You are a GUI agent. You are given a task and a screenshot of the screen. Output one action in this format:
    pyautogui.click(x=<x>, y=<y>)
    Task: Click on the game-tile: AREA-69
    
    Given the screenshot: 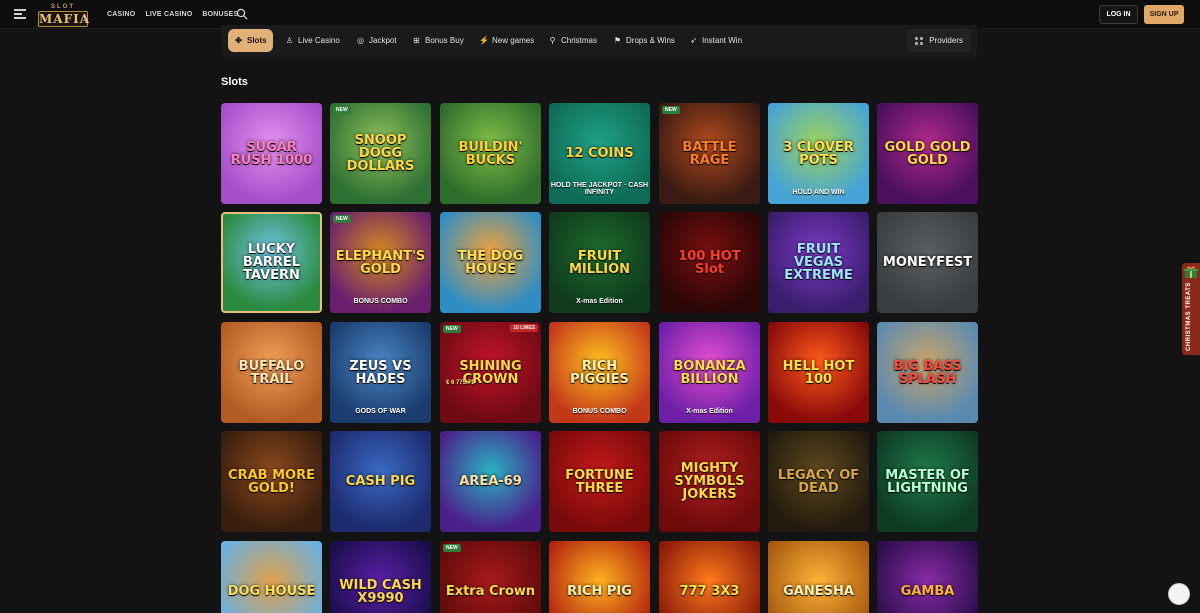 What is the action you would take?
    pyautogui.click(x=490, y=481)
    